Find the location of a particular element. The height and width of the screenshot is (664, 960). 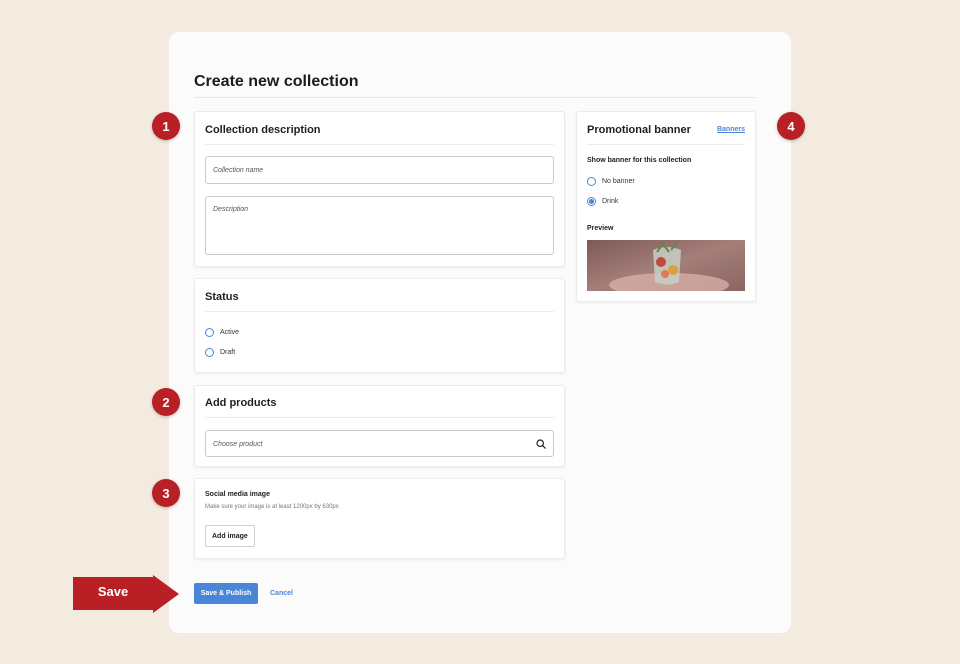

choose-product-input: Choose product is located at coordinates (379, 443).